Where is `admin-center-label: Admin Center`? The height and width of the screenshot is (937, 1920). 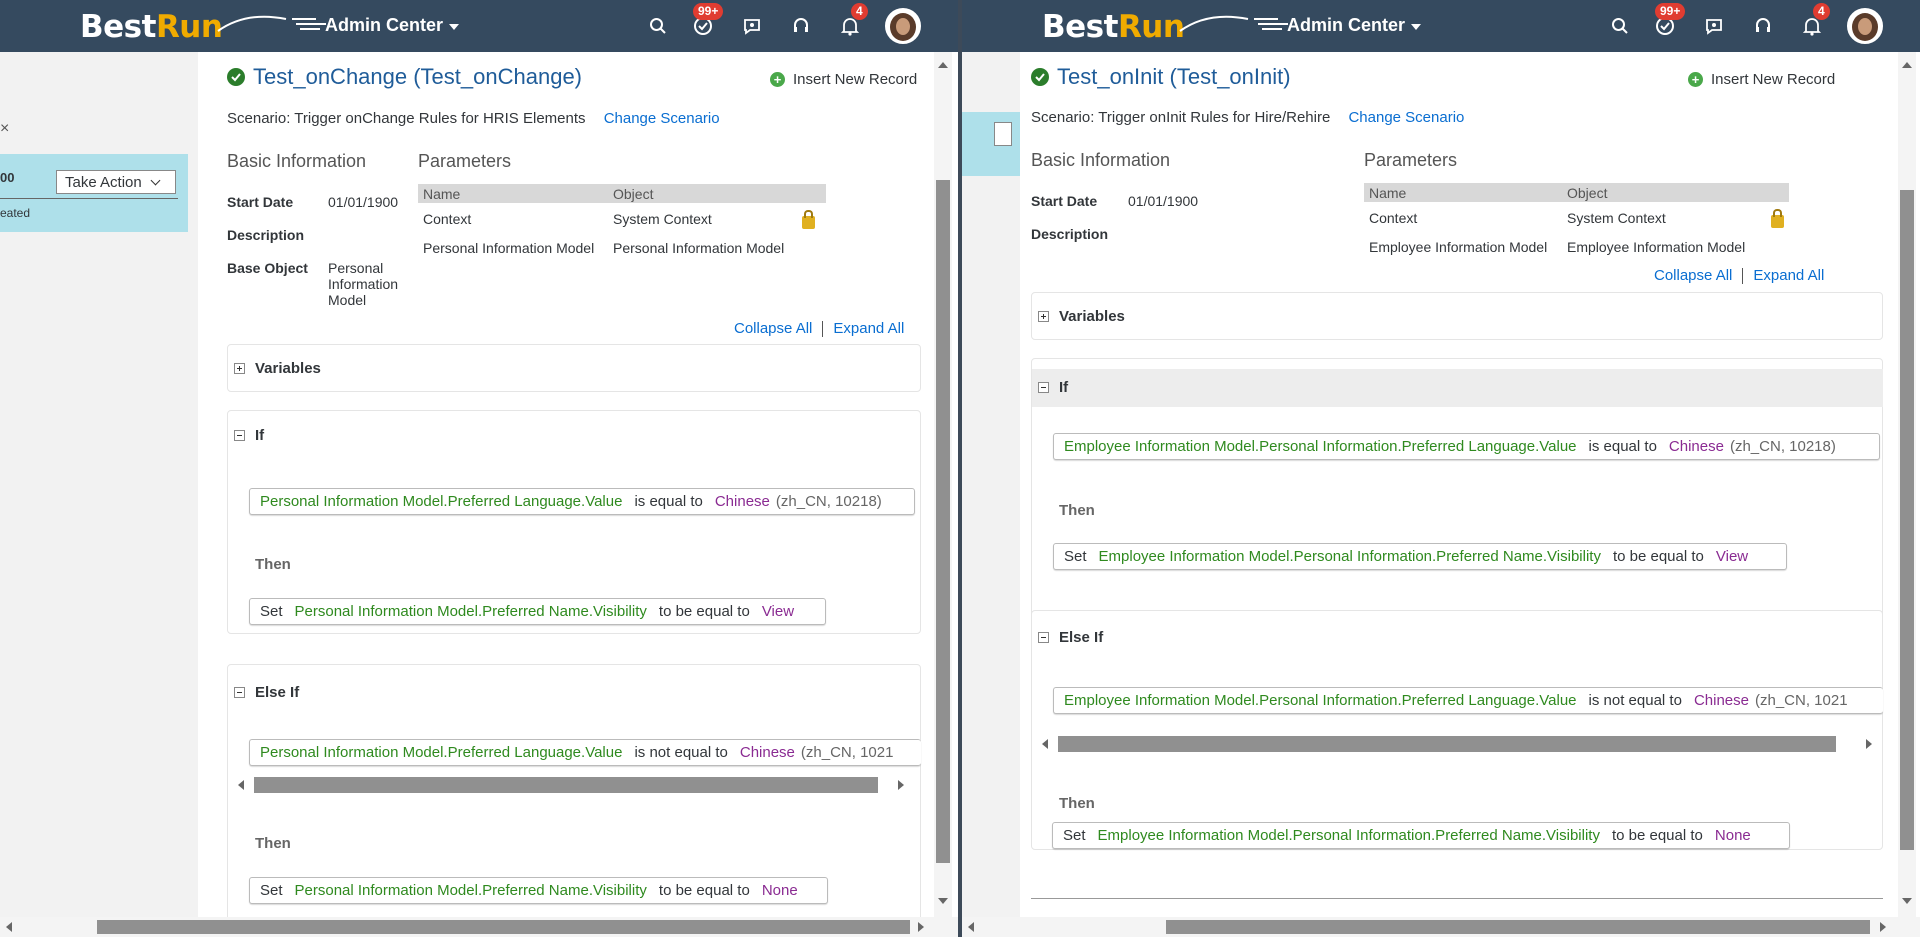 admin-center-label: Admin Center is located at coordinates (384, 25).